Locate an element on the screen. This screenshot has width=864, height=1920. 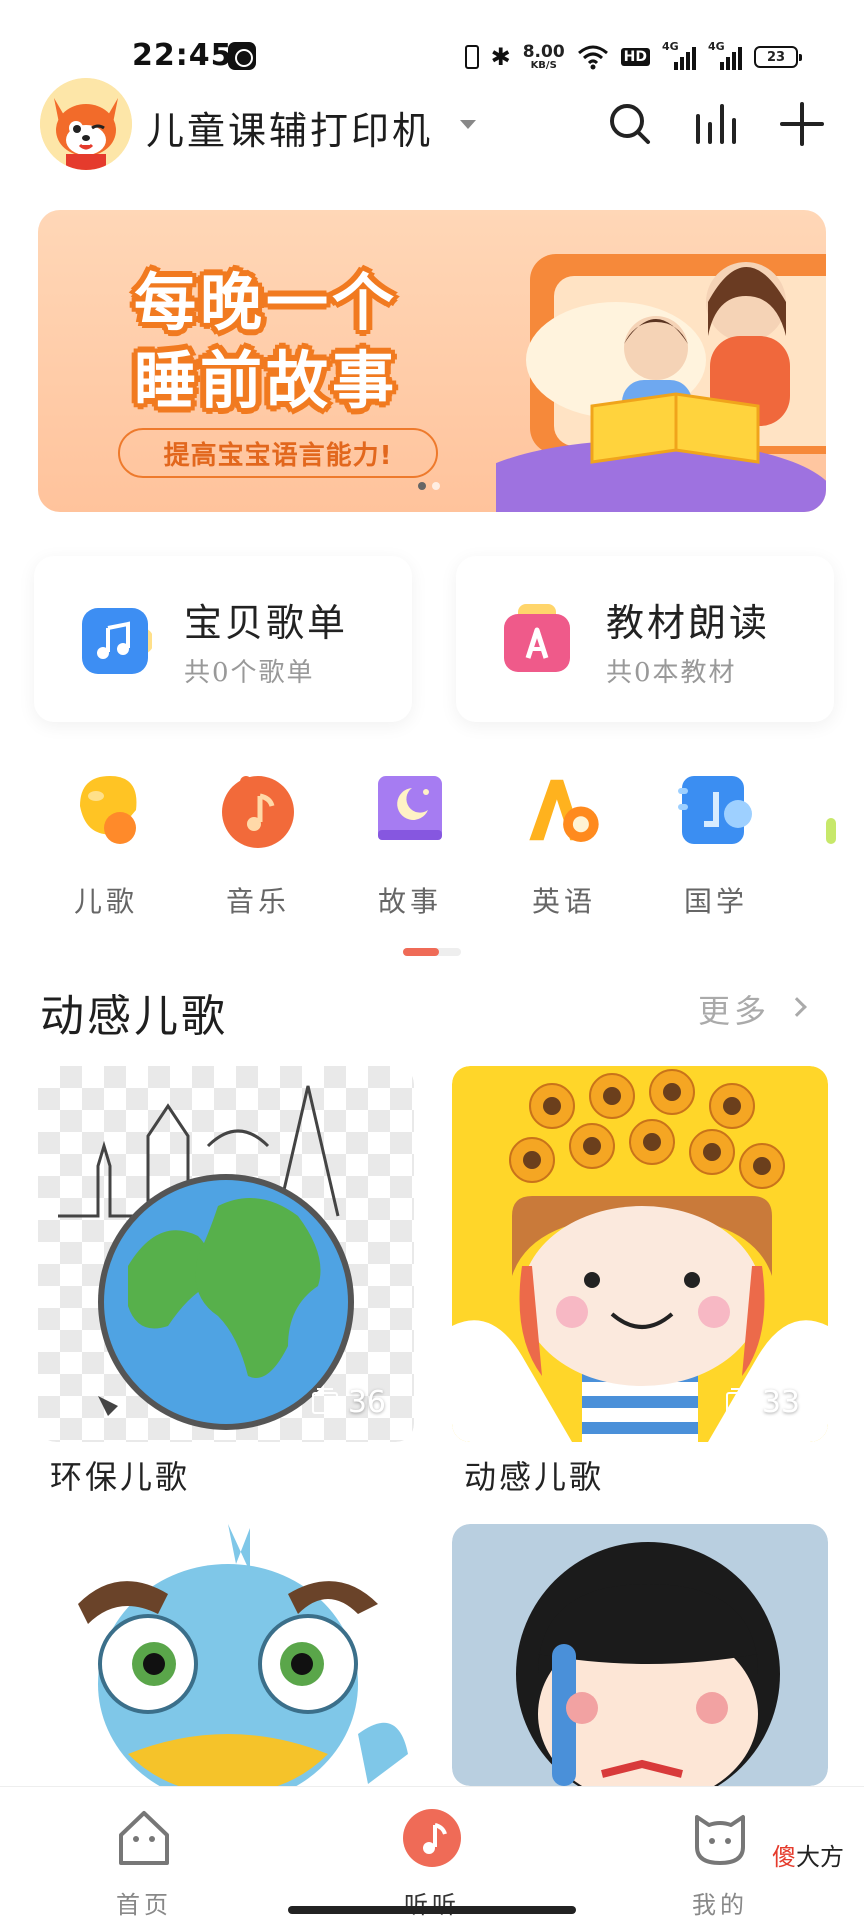
album-track-count: 33 is located at coordinates (762, 1402).